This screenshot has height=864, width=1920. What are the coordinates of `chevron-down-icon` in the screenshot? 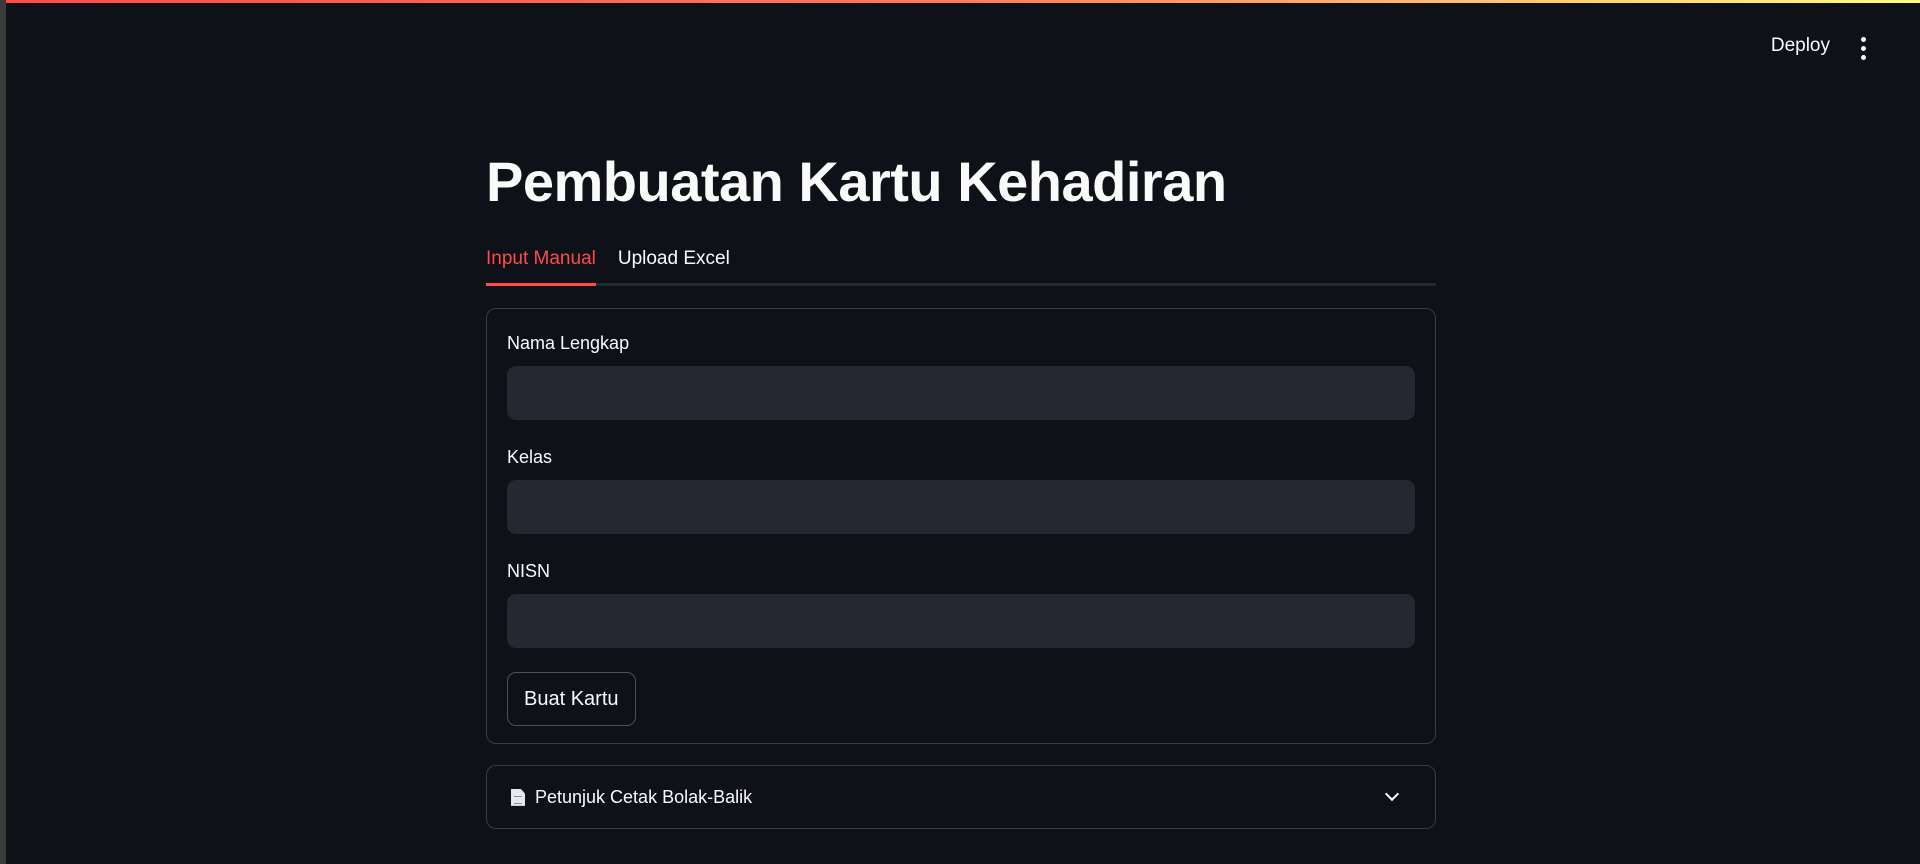 It's located at (1392, 794).